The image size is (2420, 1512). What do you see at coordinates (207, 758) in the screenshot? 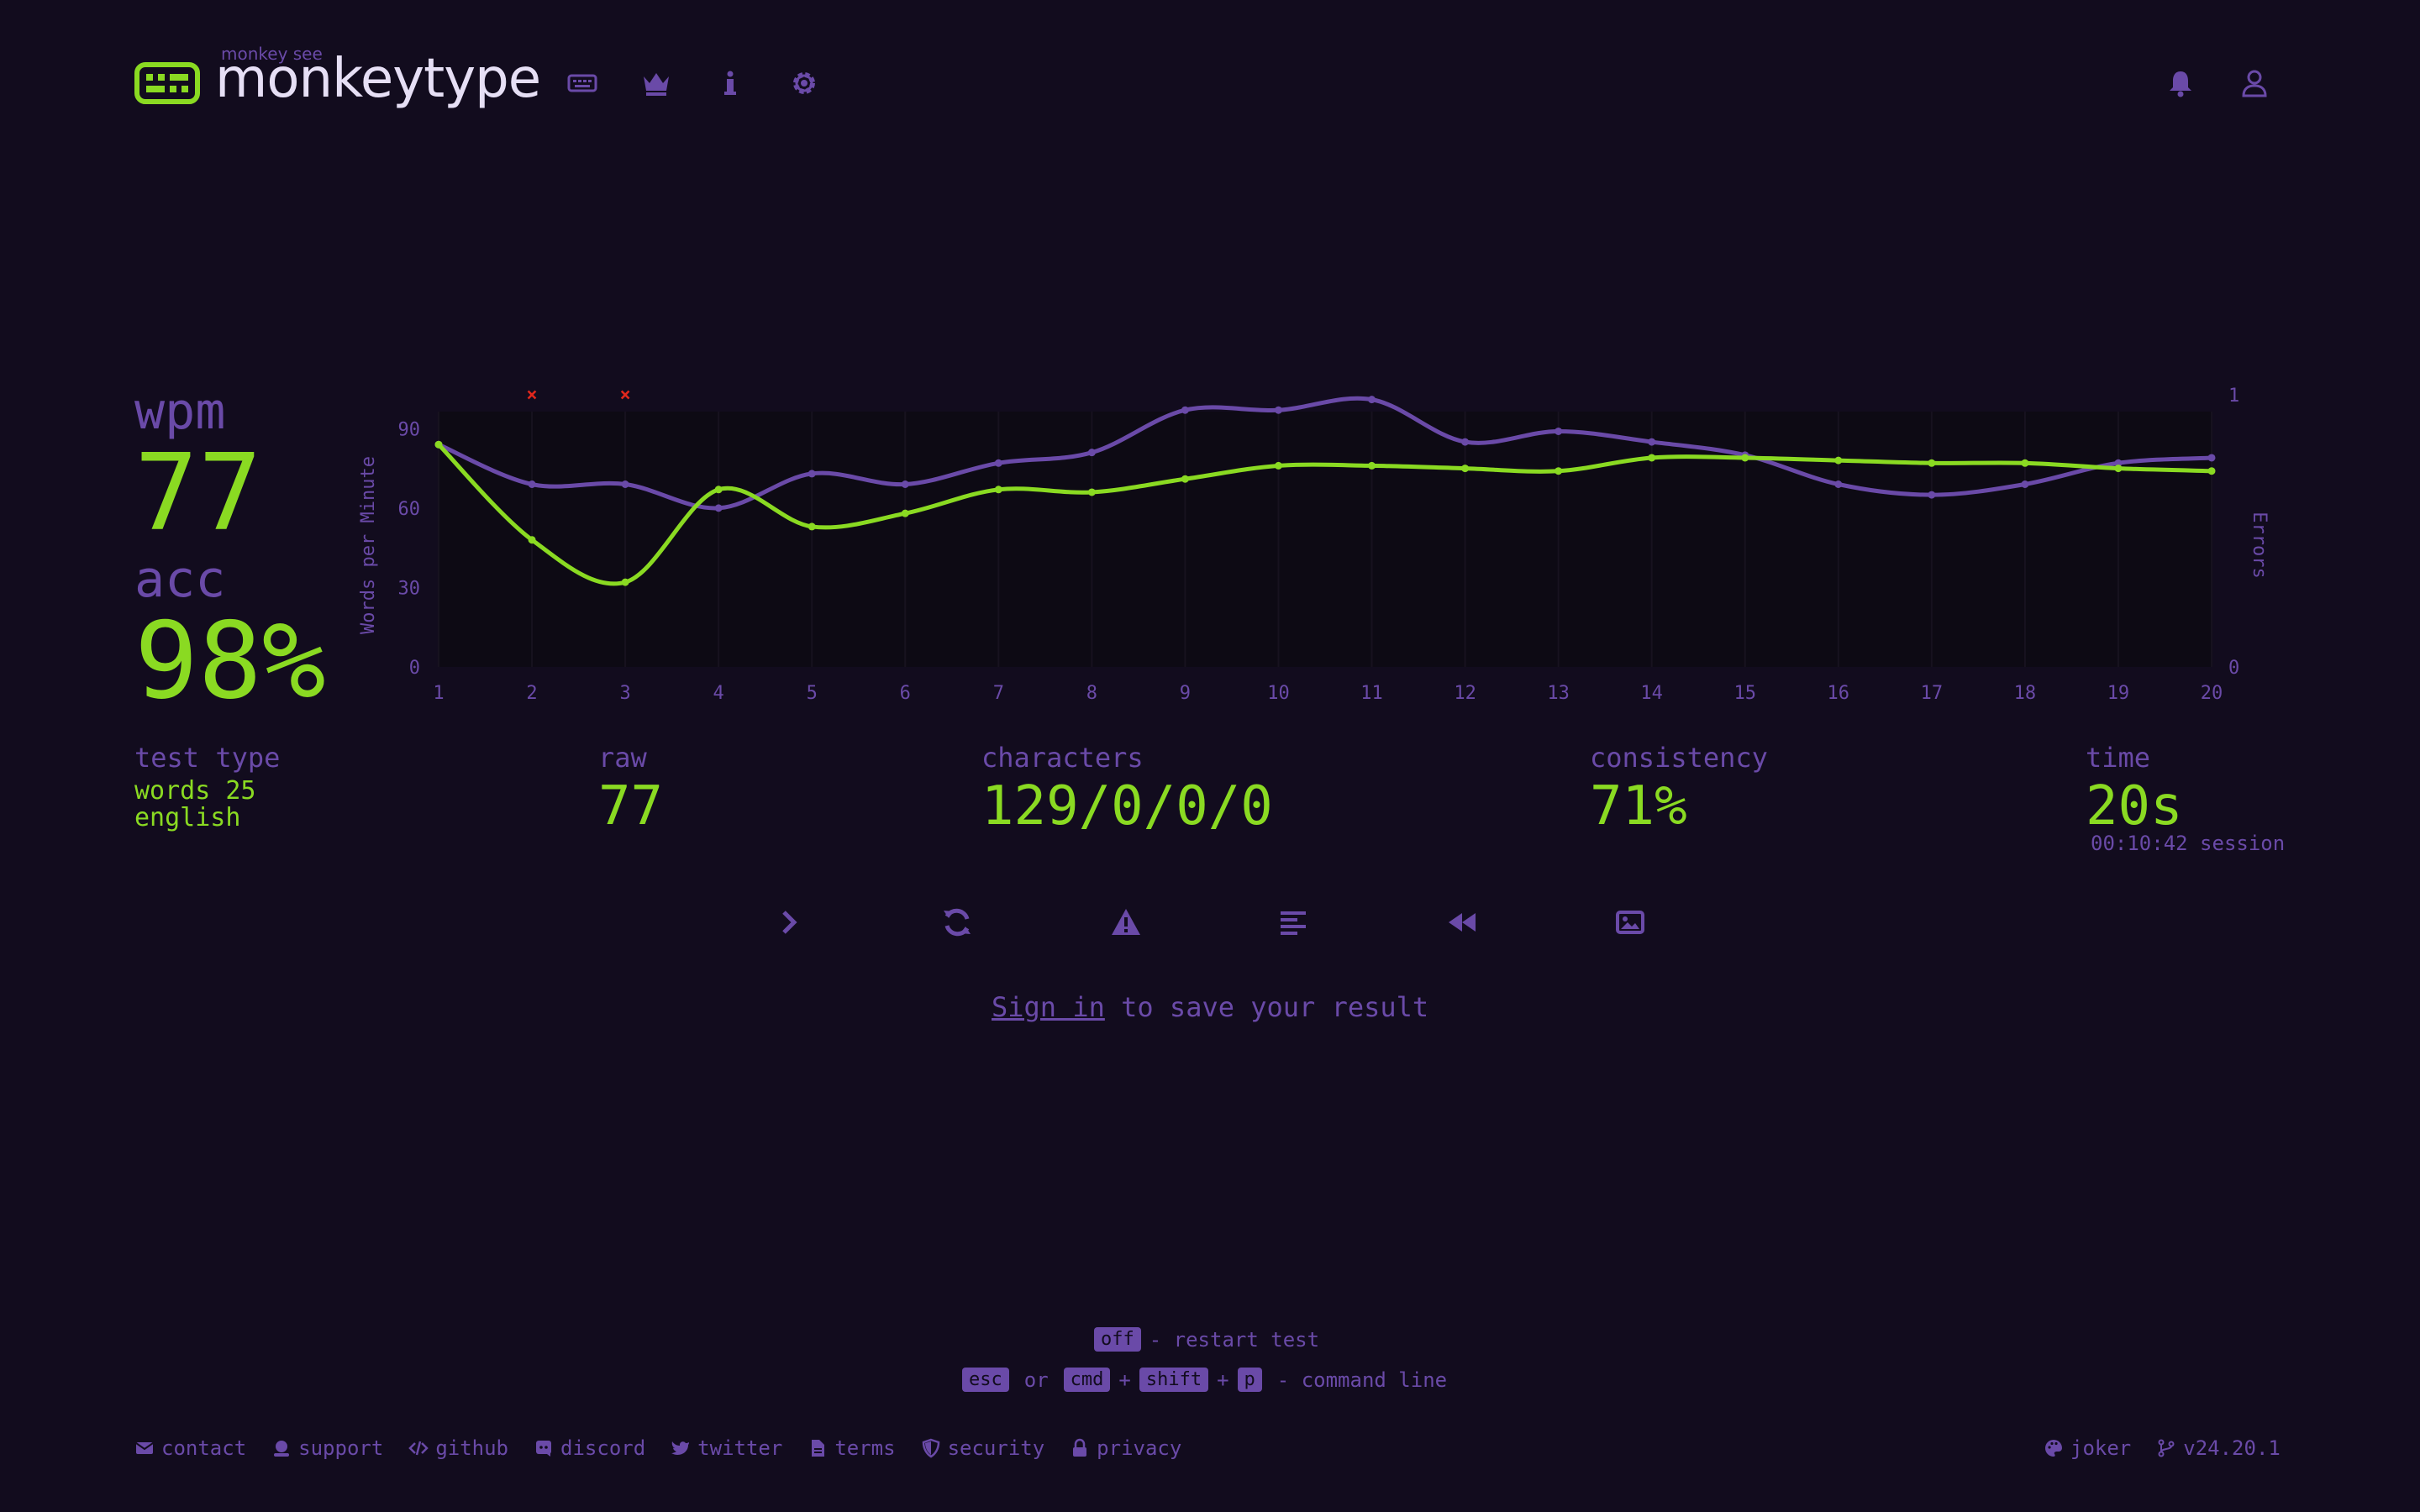
I see `test-type-label: test type` at bounding box center [207, 758].